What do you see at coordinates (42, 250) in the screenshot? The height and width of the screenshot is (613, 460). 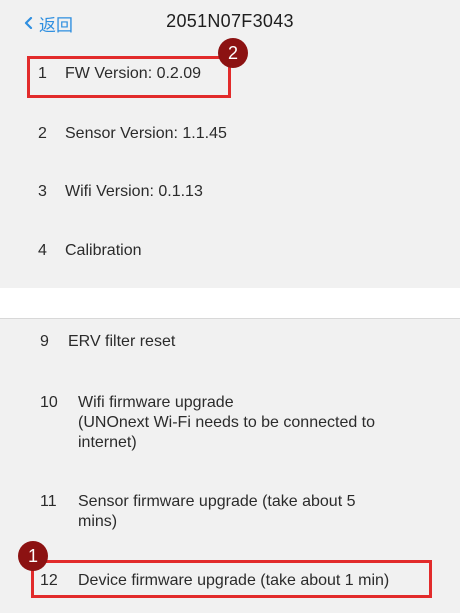 I see `item-number: 4` at bounding box center [42, 250].